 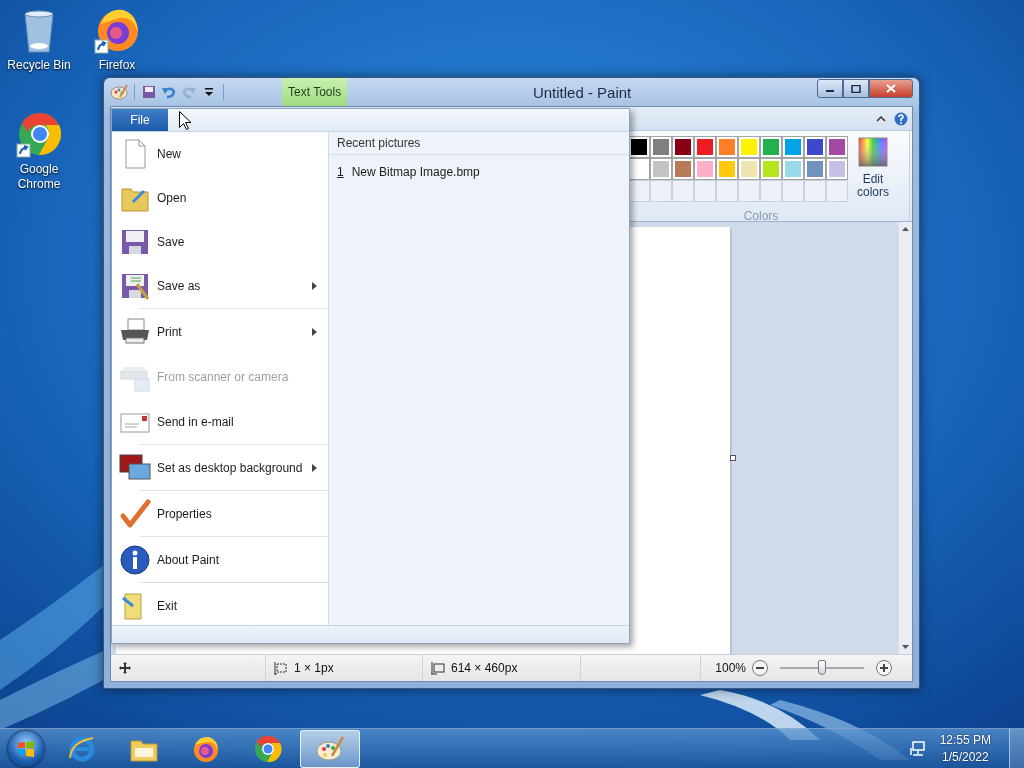 What do you see at coordinates (901, 118) in the screenshot?
I see `help-icon` at bounding box center [901, 118].